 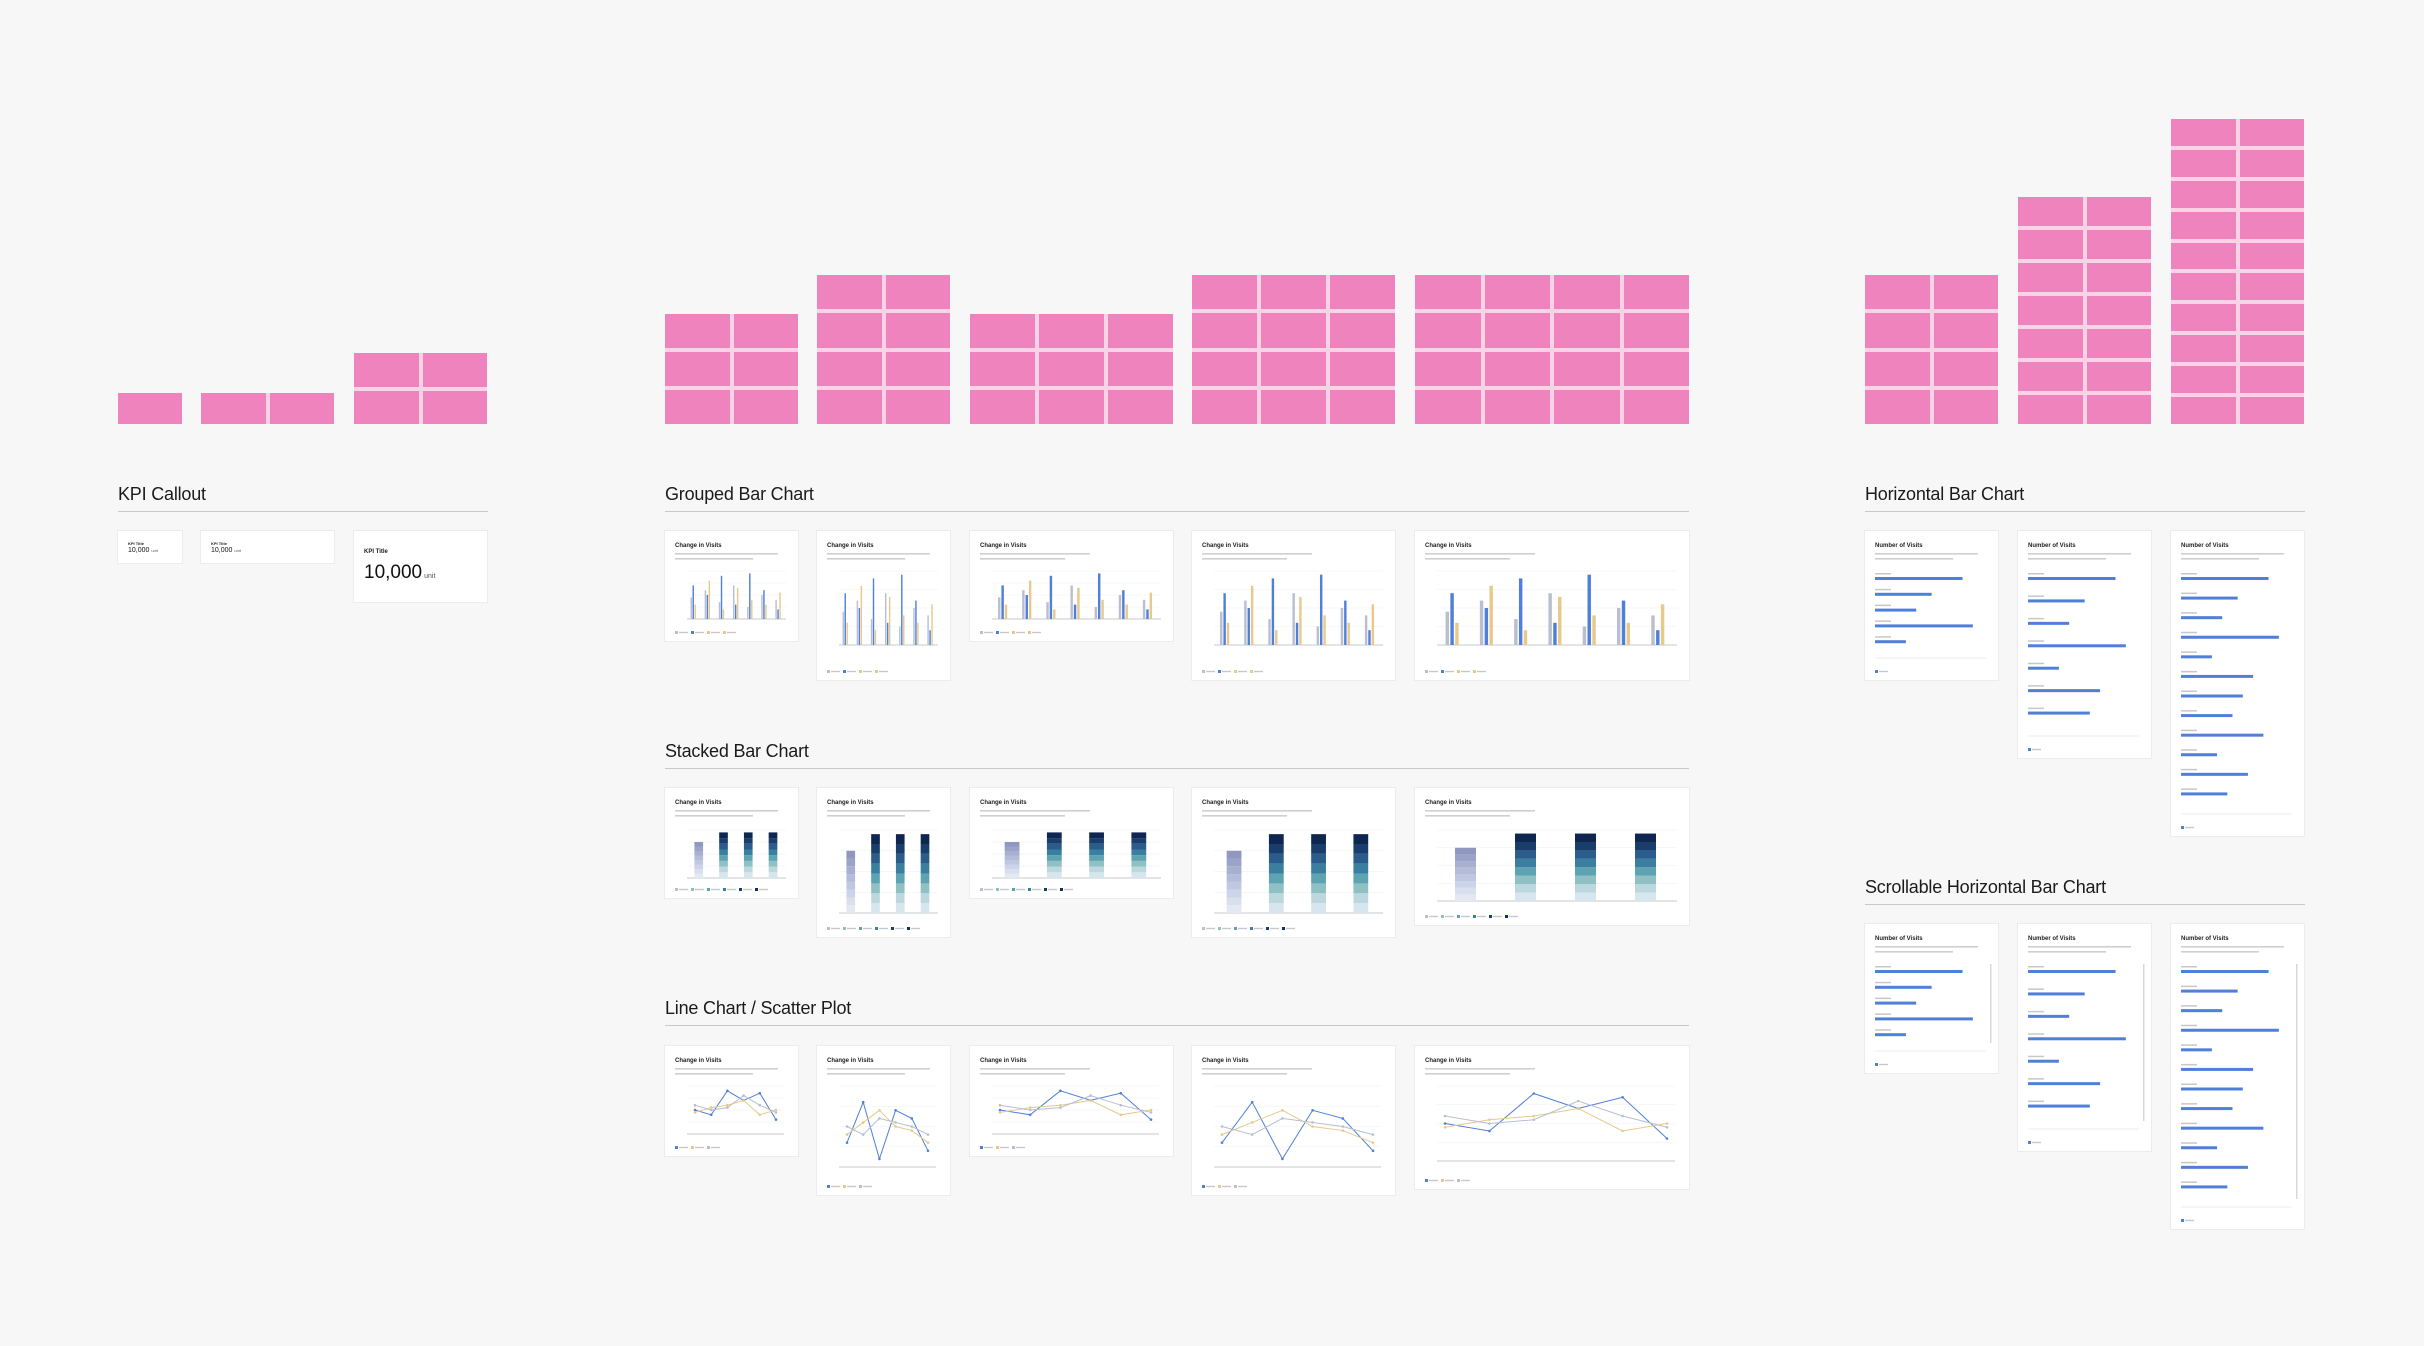 What do you see at coordinates (376, 552) in the screenshot?
I see `kpi-title: KPI Title` at bounding box center [376, 552].